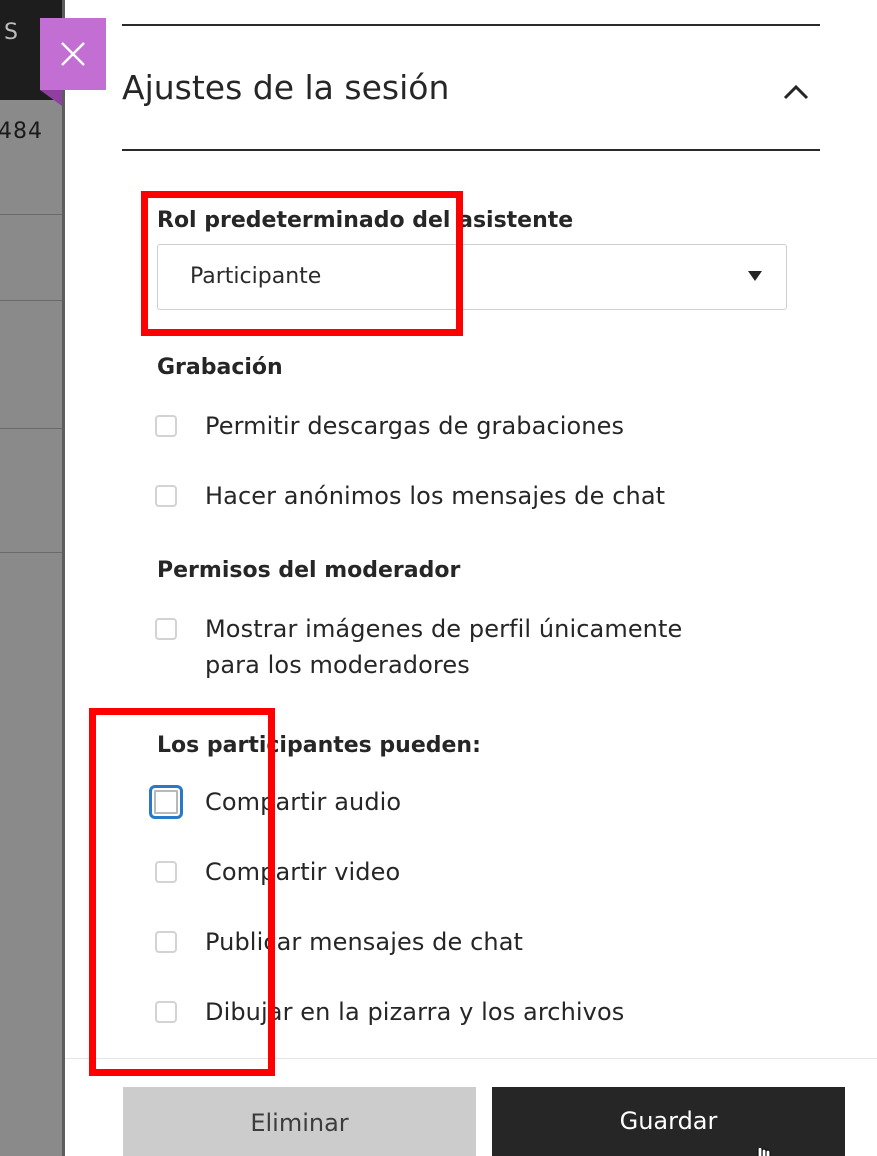 This screenshot has height=1156, width=877. What do you see at coordinates (286, 87) in the screenshot?
I see `section-title: Ajustes de la sesión` at bounding box center [286, 87].